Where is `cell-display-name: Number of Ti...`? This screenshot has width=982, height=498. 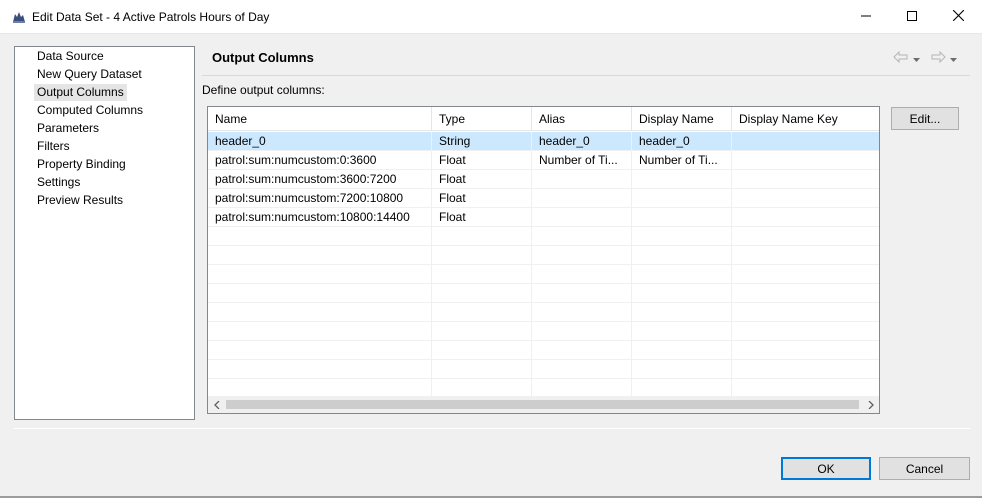 cell-display-name: Number of Ti... is located at coordinates (682, 160).